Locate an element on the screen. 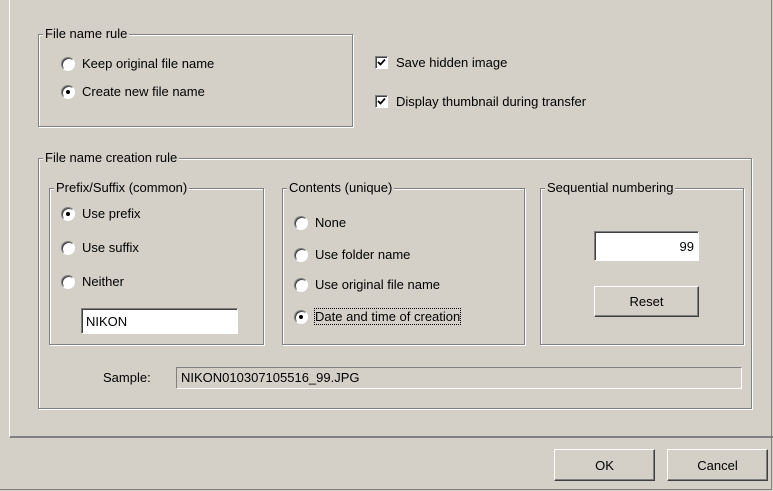  radio-use-suffix: Use suffix is located at coordinates (100, 247).